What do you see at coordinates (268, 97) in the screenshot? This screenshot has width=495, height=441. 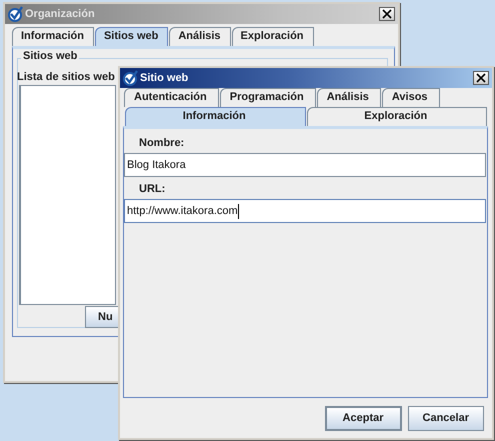 I see `tab: Programación` at bounding box center [268, 97].